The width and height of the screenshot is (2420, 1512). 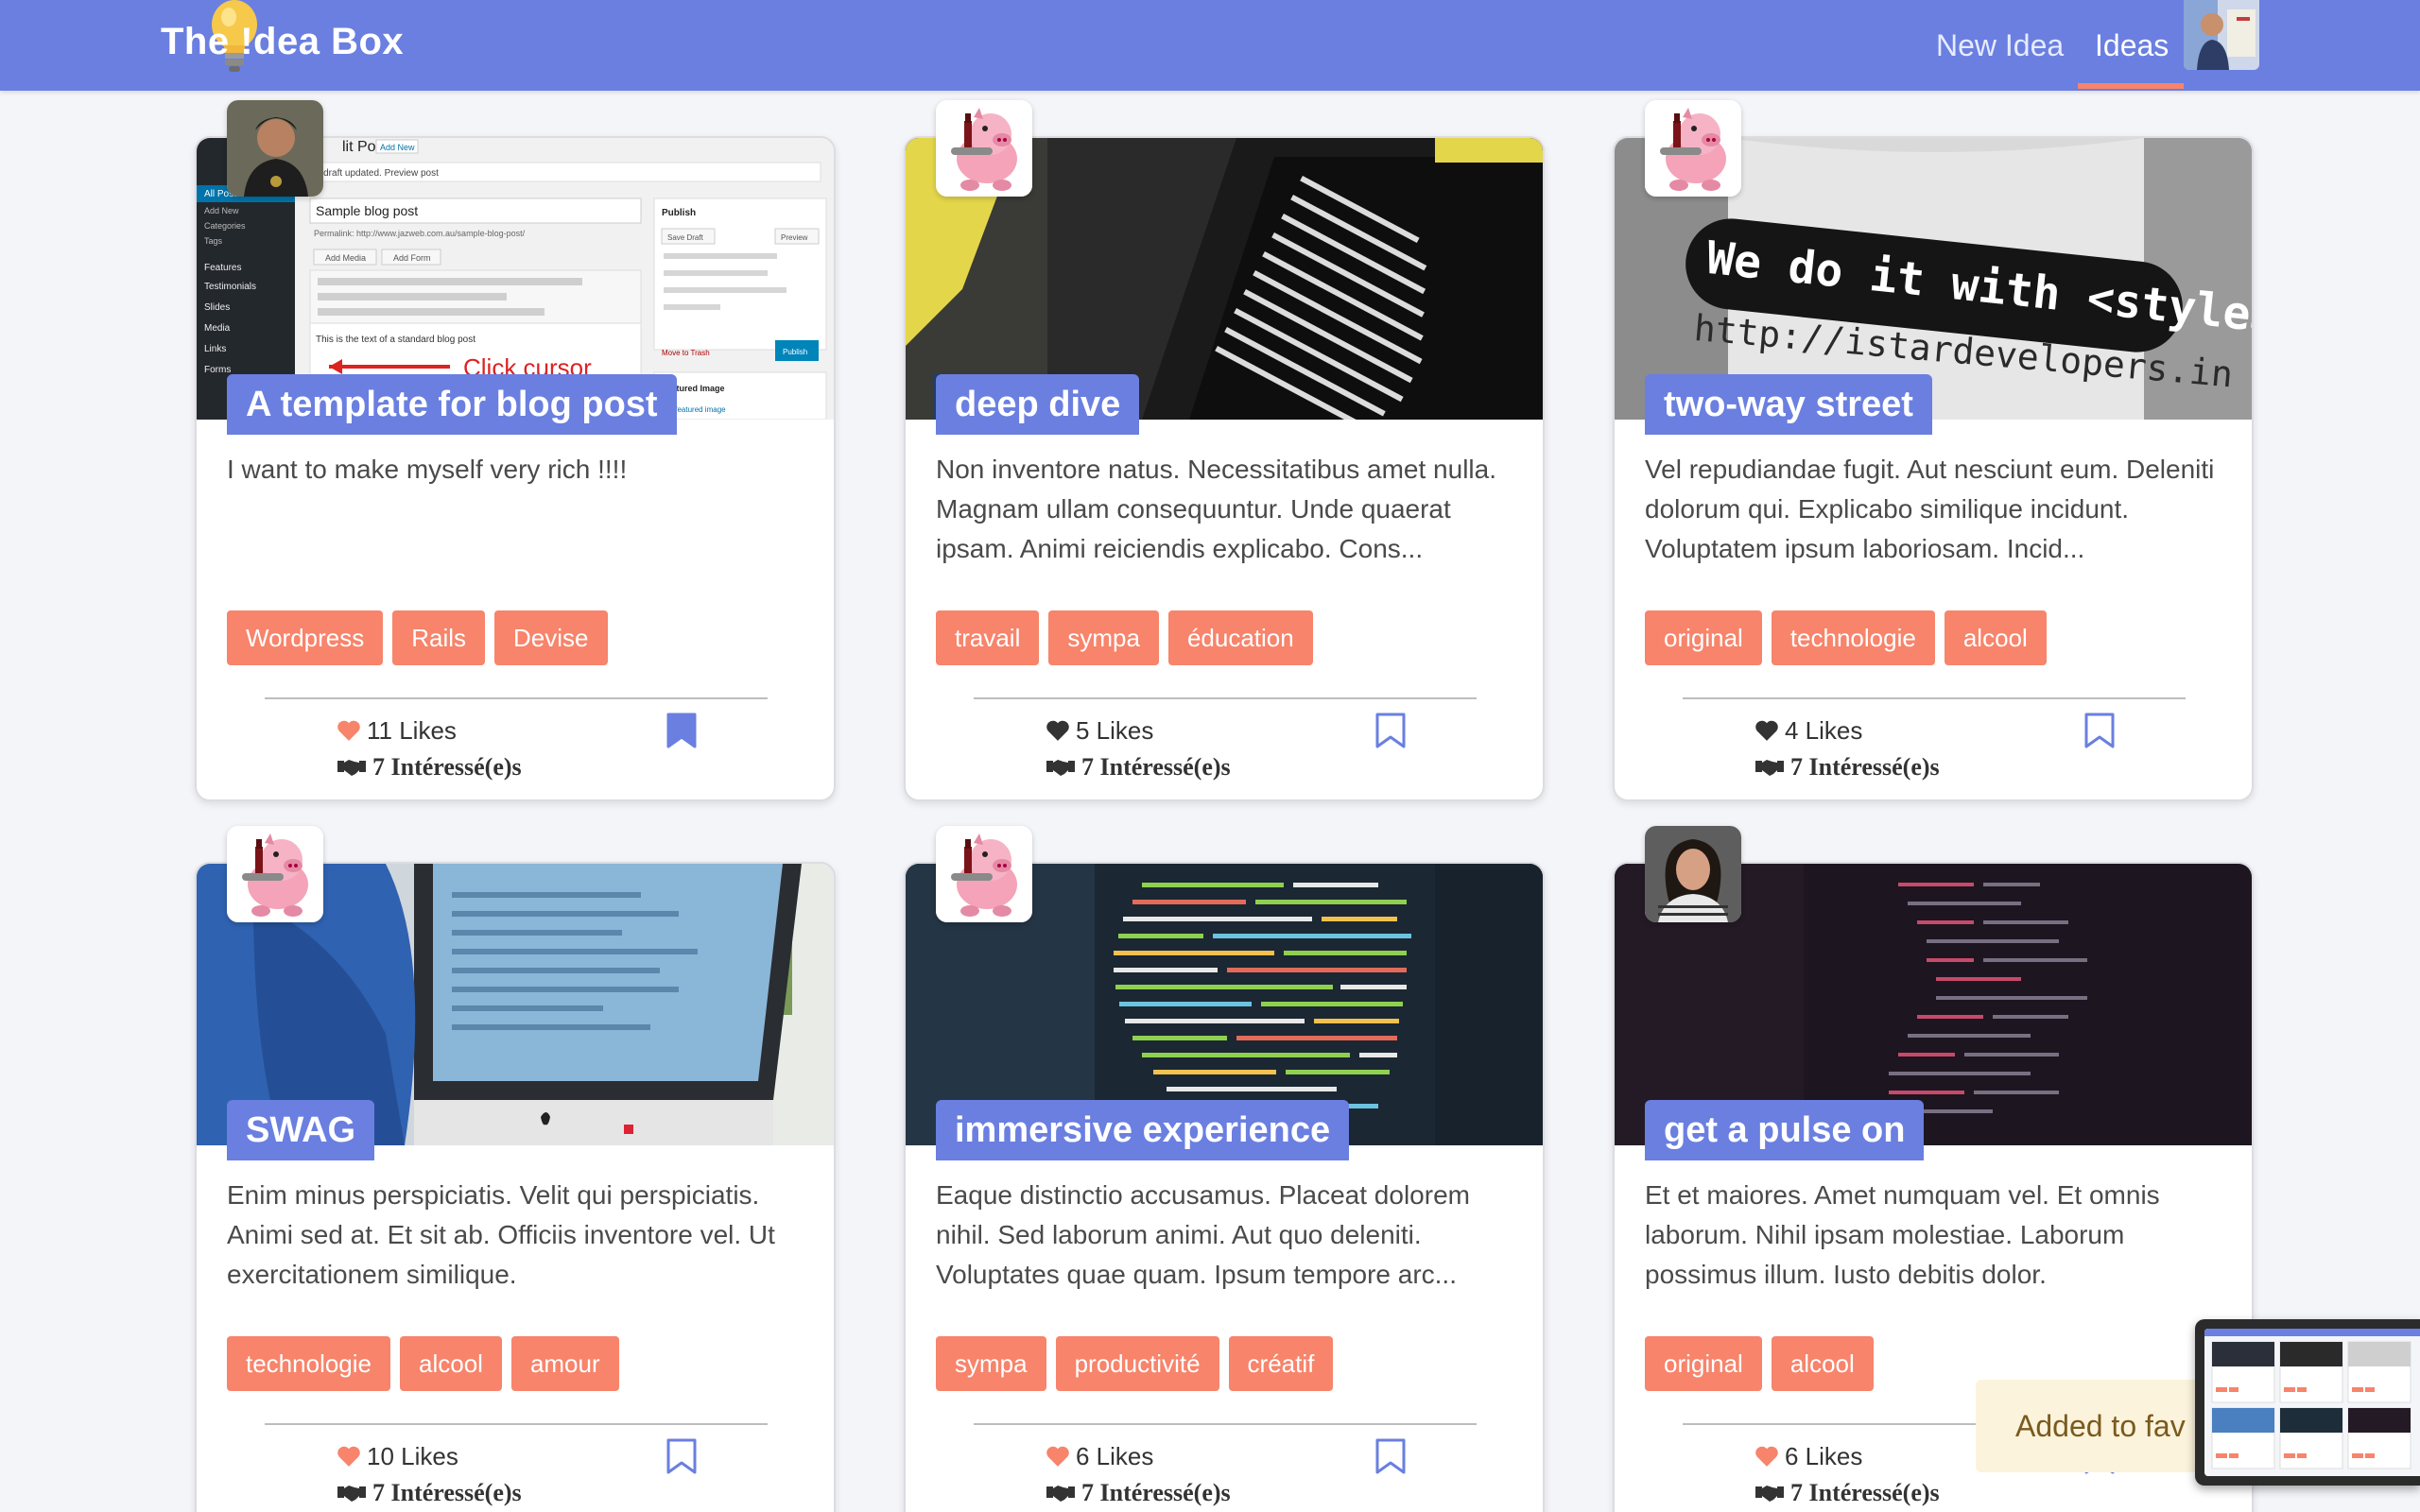 I want to click on tag-list: original technologie alcool, so click(x=1846, y=637).